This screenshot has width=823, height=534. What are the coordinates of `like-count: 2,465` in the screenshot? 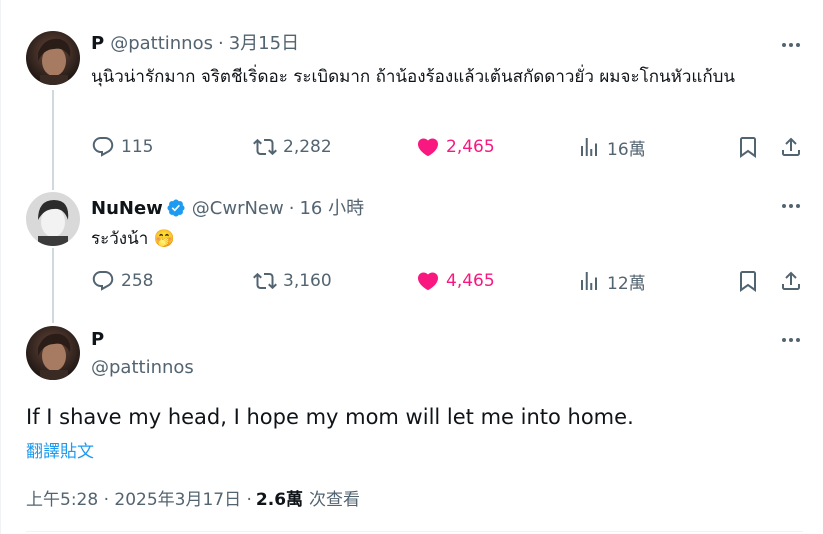 It's located at (470, 147).